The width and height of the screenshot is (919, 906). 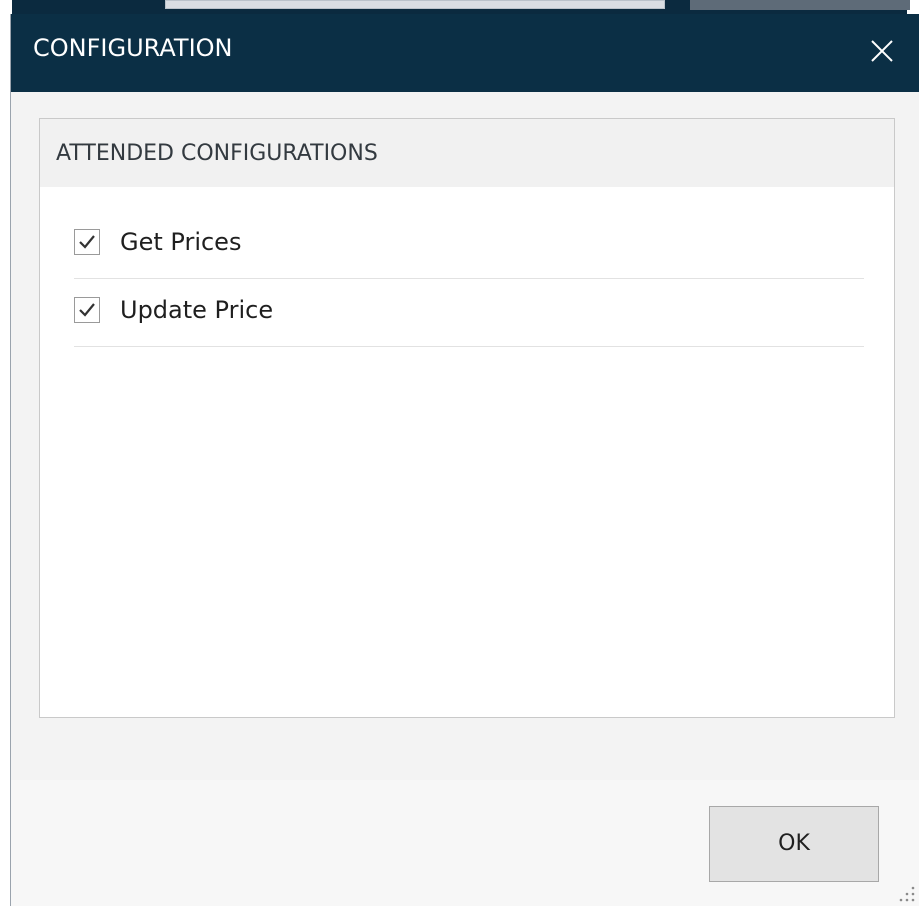 I want to click on resize-grip-icon, so click(x=907, y=894).